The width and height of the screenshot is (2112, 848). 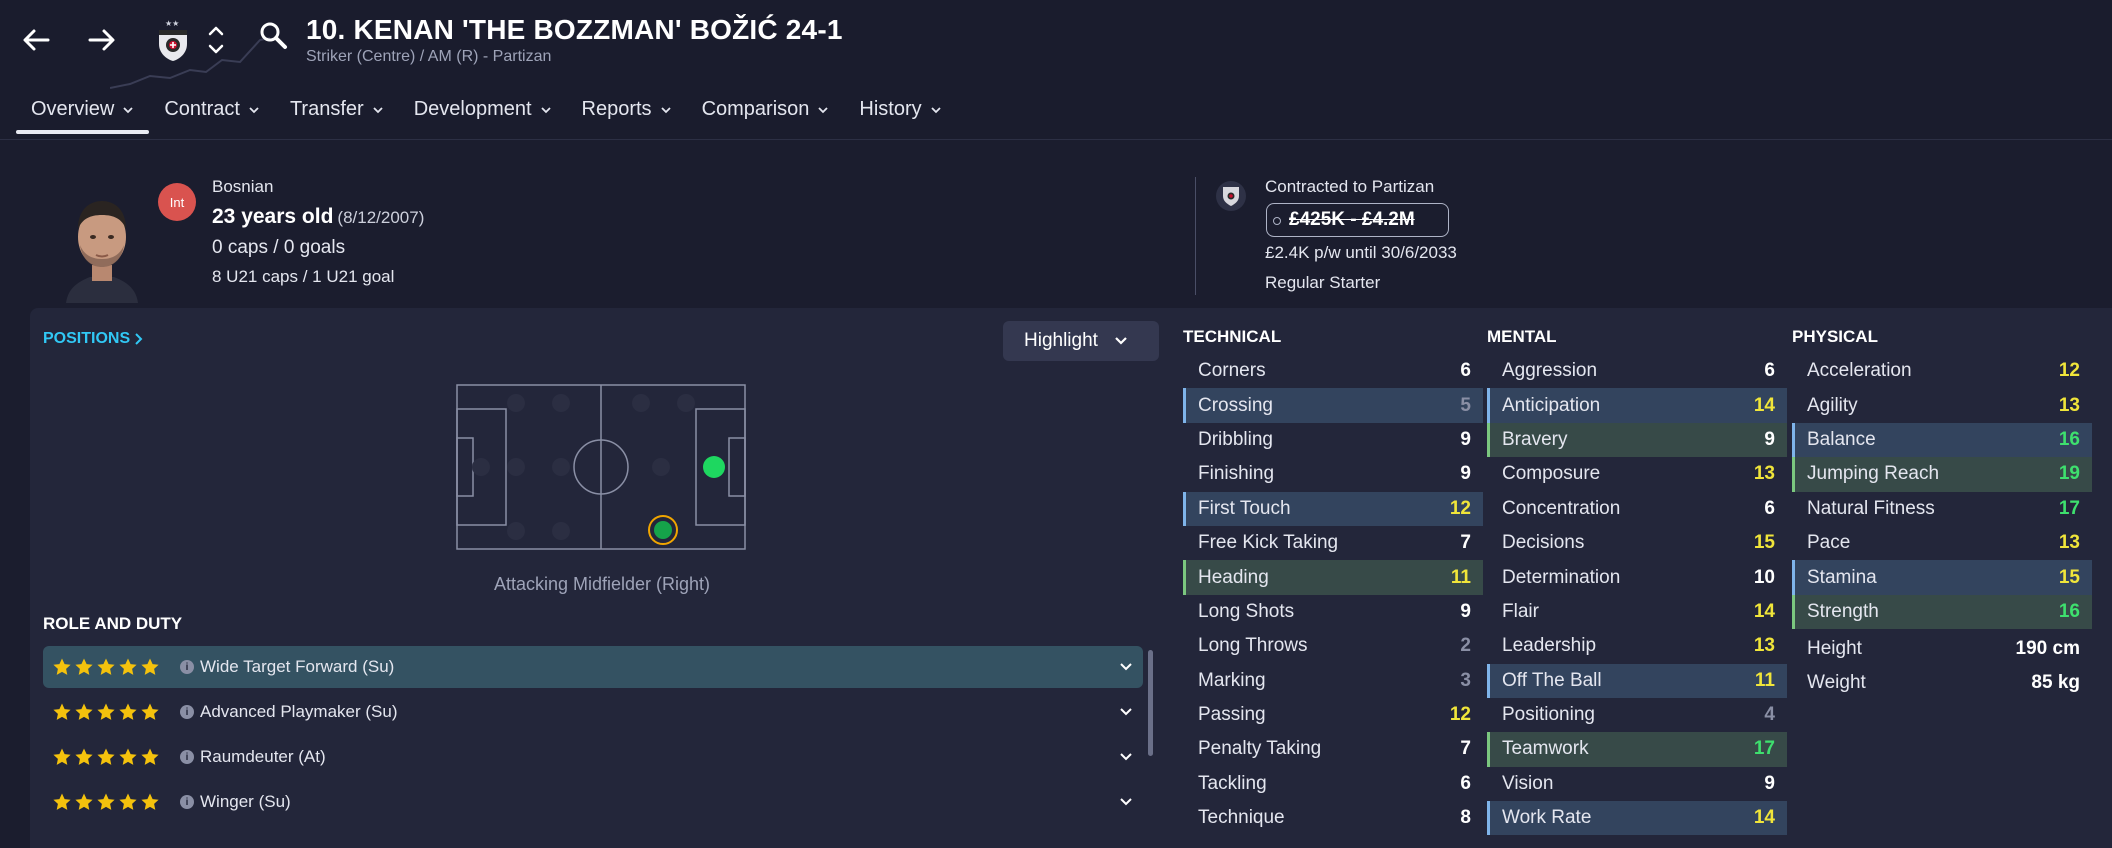 What do you see at coordinates (337, 113) in the screenshot?
I see `tab-transfer: Transfer` at bounding box center [337, 113].